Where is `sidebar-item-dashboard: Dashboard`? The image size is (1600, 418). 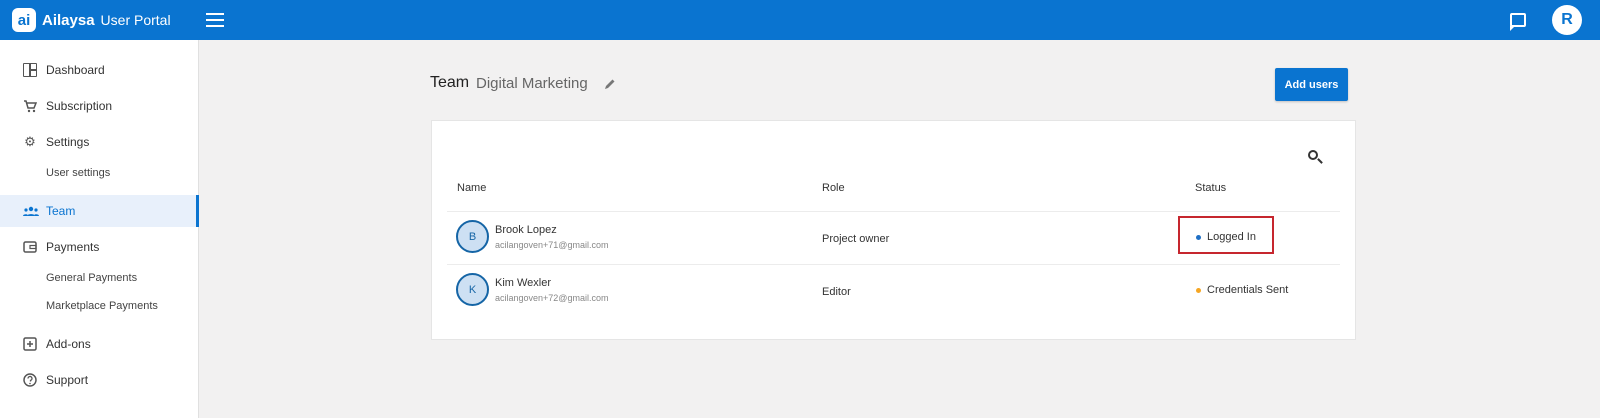 sidebar-item-dashboard: Dashboard is located at coordinates (99, 70).